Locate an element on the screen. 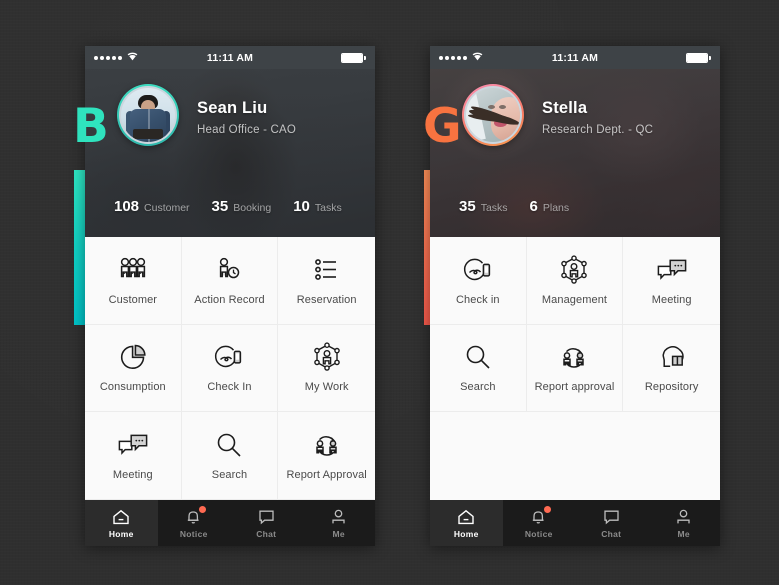  grid-item-management: Management is located at coordinates (575, 281).